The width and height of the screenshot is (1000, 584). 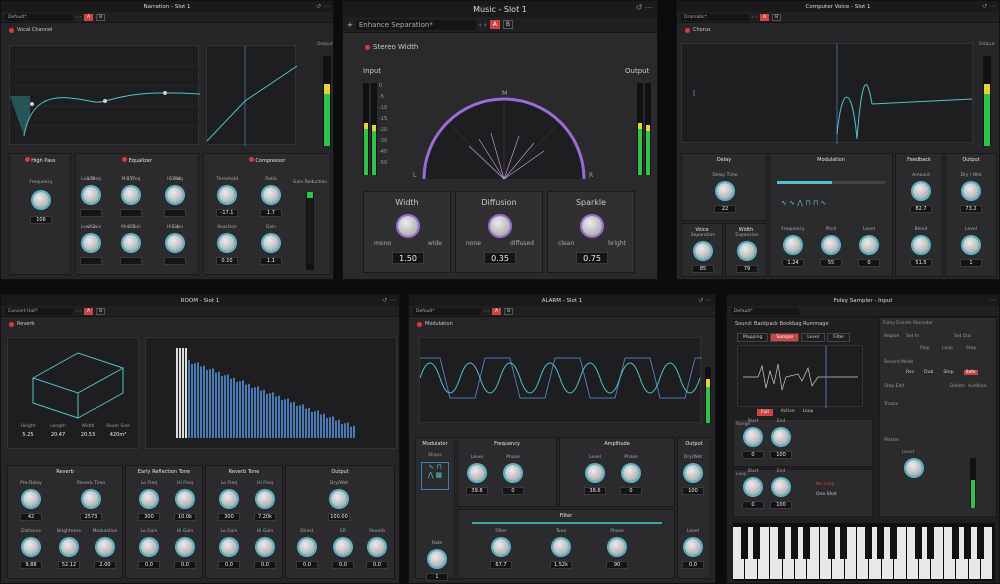 I want to click on sample-waveform, so click(x=800, y=376).